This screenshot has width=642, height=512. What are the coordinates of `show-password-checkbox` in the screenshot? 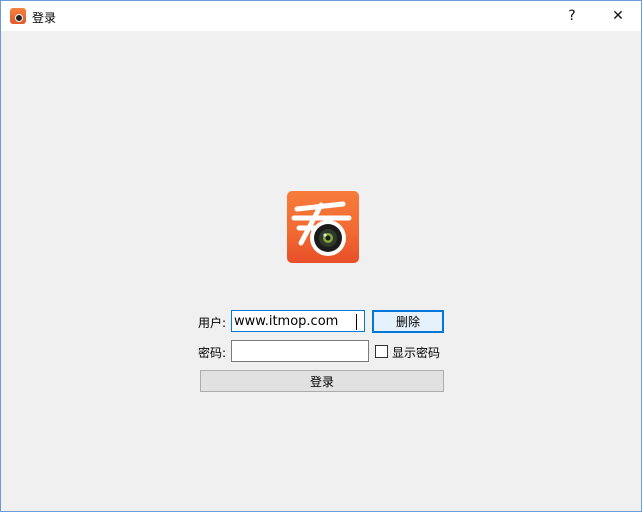 It's located at (381, 351).